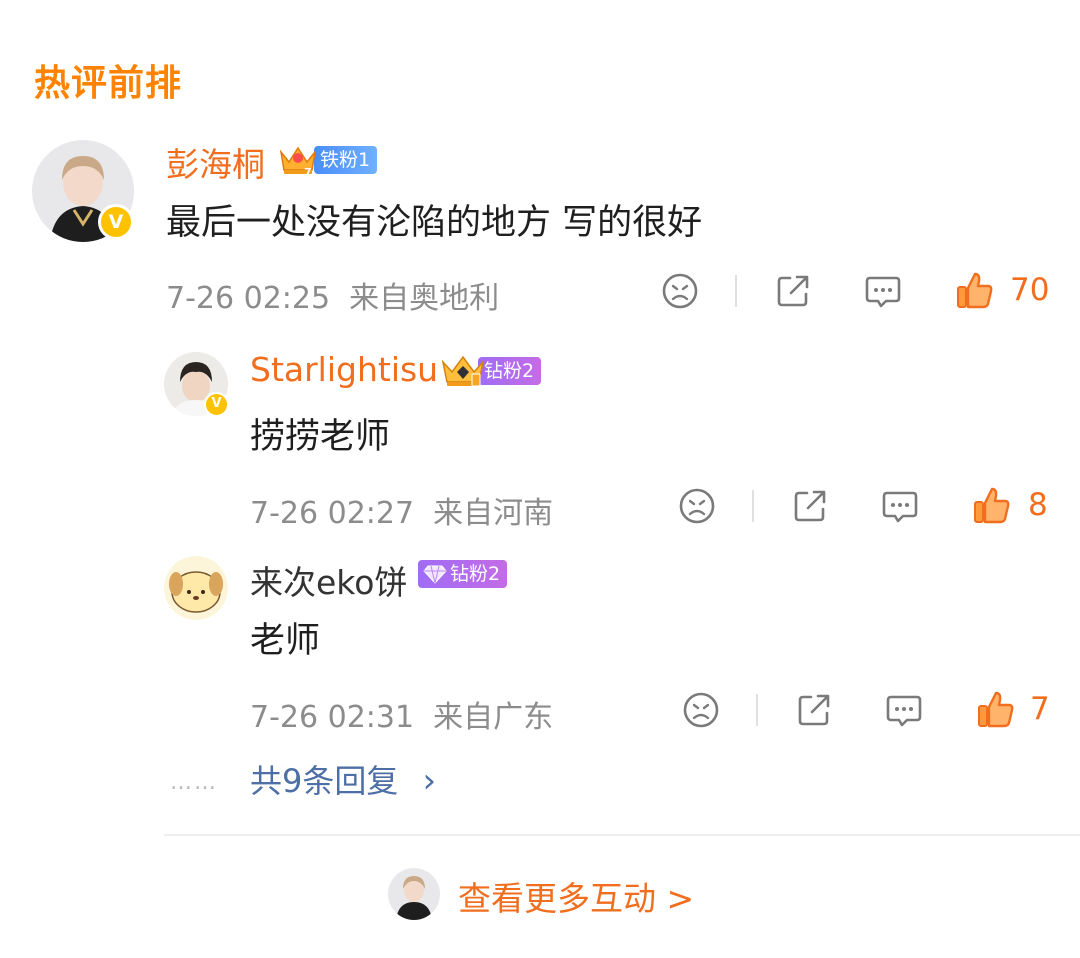  Describe the element at coordinates (463, 371) in the screenshot. I see `crown-icon` at that location.